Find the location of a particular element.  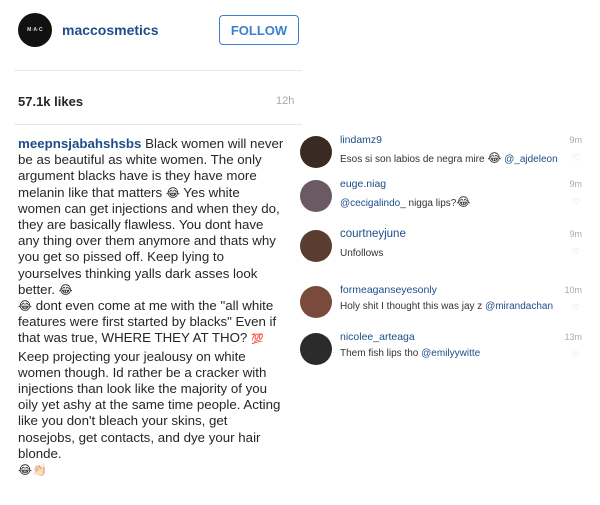

comment-timestamp: 13m is located at coordinates (573, 337).